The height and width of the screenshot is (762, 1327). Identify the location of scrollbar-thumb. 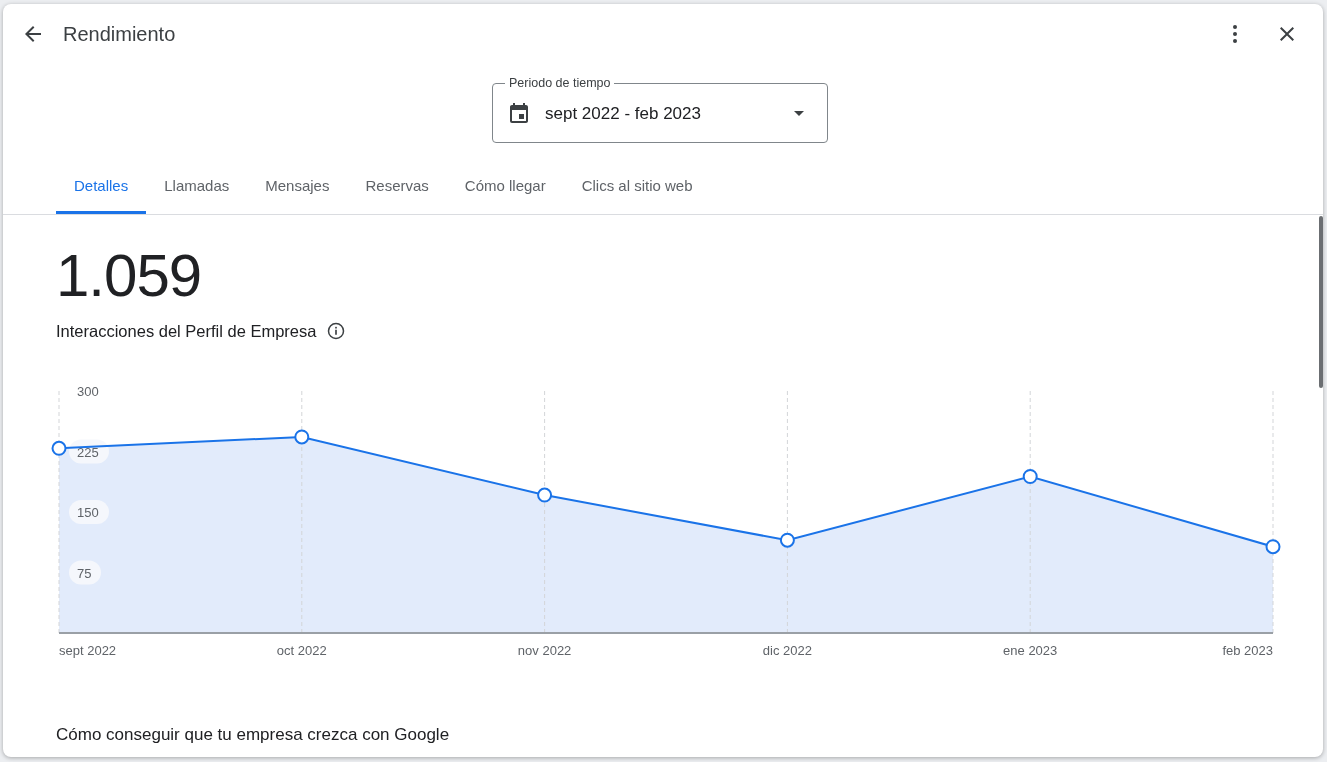
(1321, 302).